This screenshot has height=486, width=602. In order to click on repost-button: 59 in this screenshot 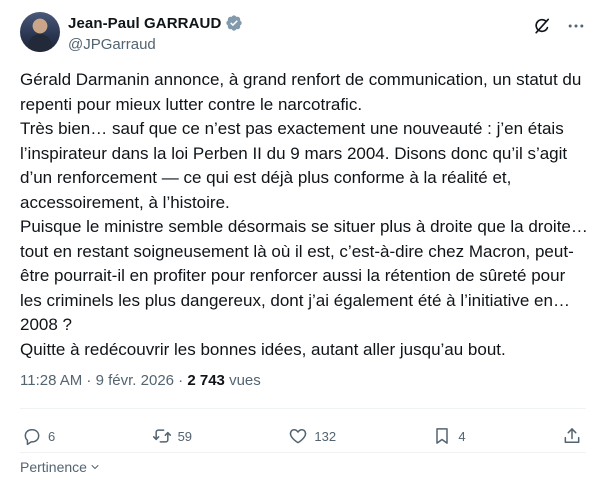, I will do `click(172, 436)`.